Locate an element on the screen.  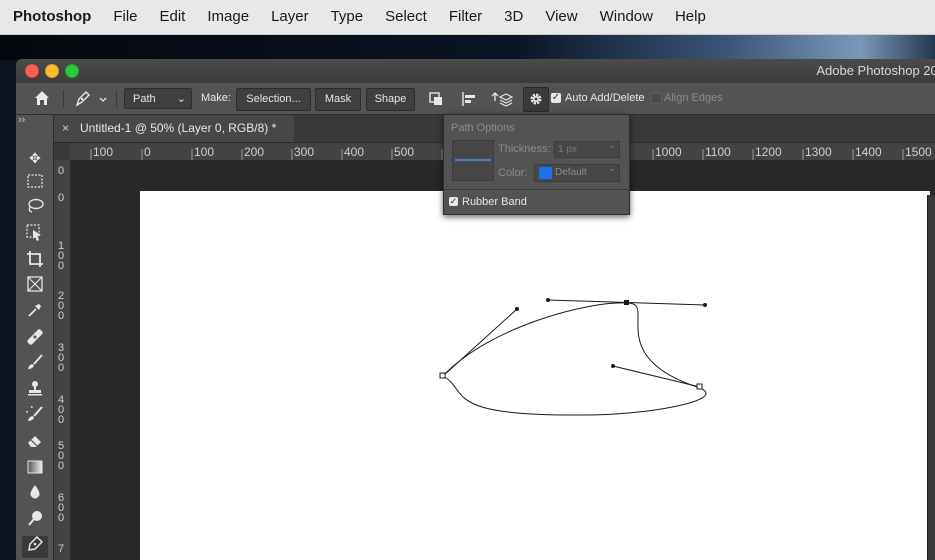
document-tab-title: Untitled-1 @ 50% (Layer 0, RGB/8) * is located at coordinates (178, 128).